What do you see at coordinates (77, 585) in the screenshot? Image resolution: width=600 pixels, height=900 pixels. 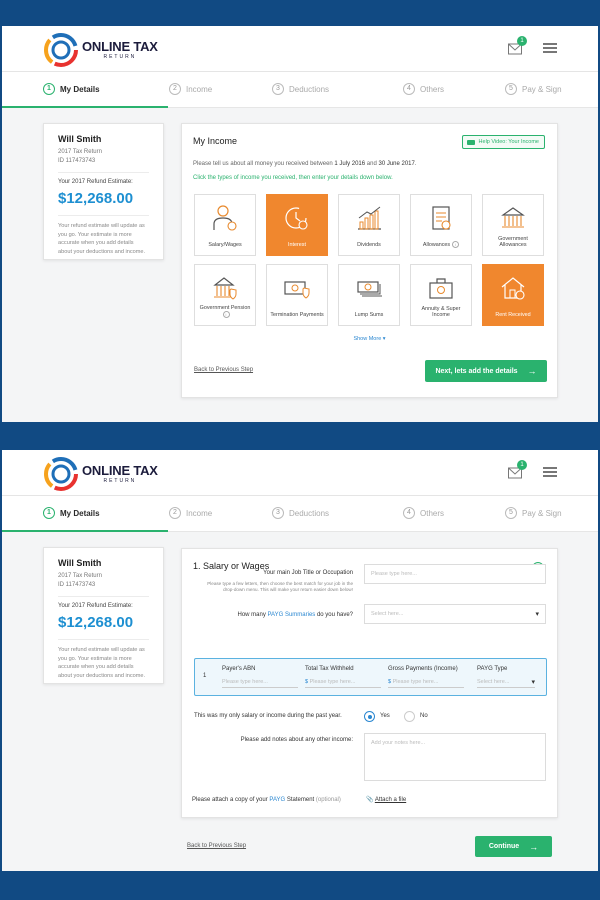 I see `user-id: ID 117473743` at bounding box center [77, 585].